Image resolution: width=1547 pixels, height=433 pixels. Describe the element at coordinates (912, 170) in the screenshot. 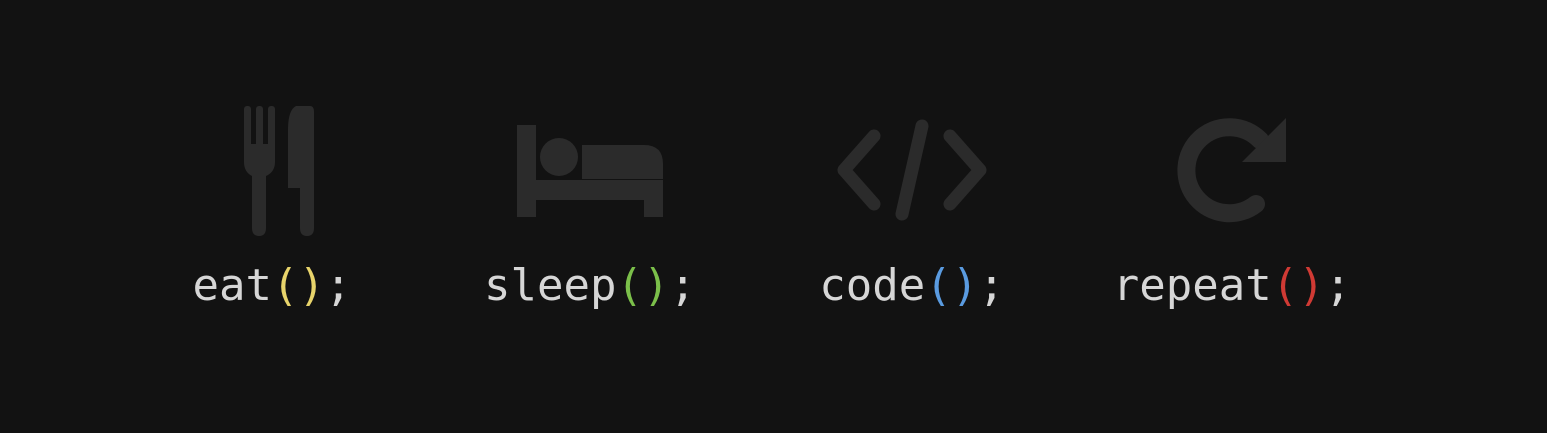

I see `code-icon` at that location.